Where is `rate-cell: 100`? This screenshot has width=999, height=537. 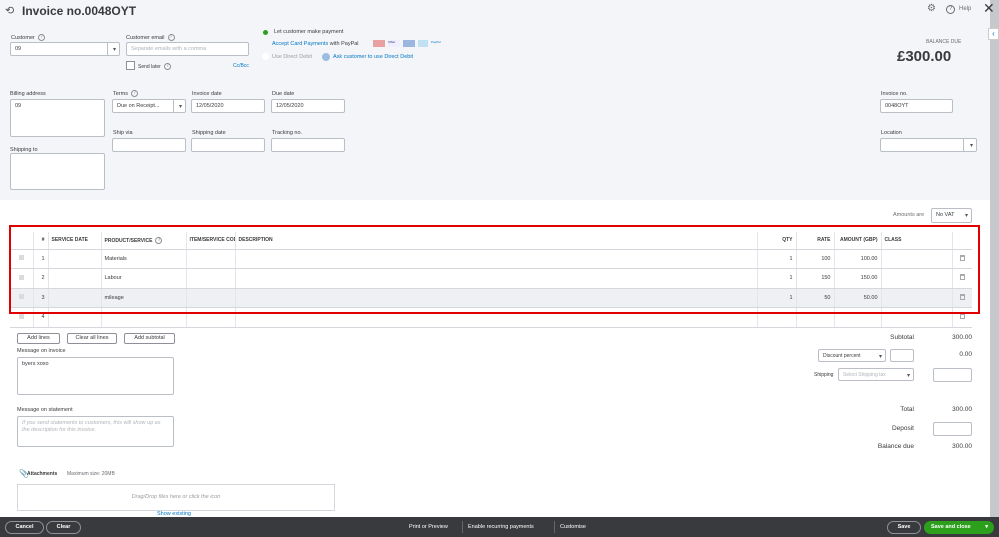
rate-cell: 100 is located at coordinates (814, 259).